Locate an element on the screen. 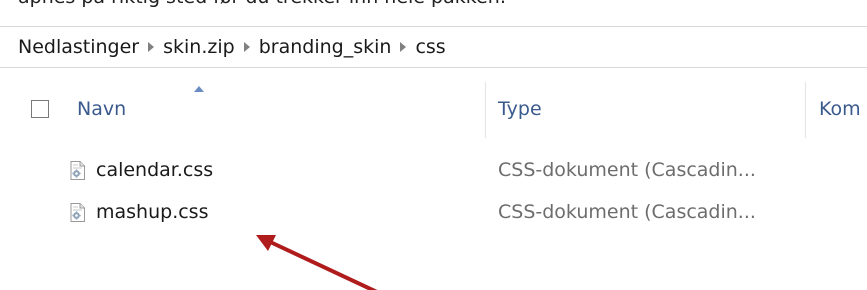  breadcrumb-item-skin-zip: skin.zip is located at coordinates (199, 47).